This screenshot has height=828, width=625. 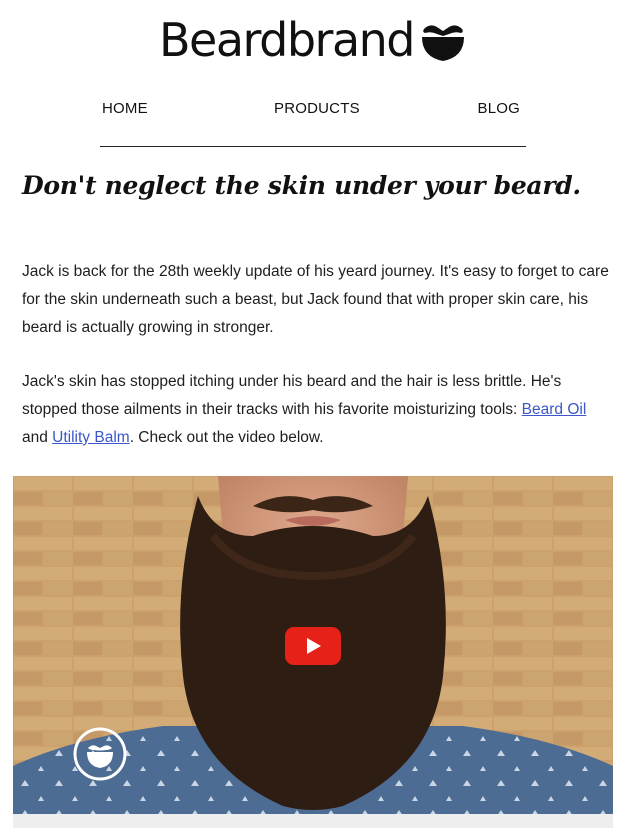 I want to click on paragraph-2-text-end: . Check out the video below., so click(x=226, y=437).